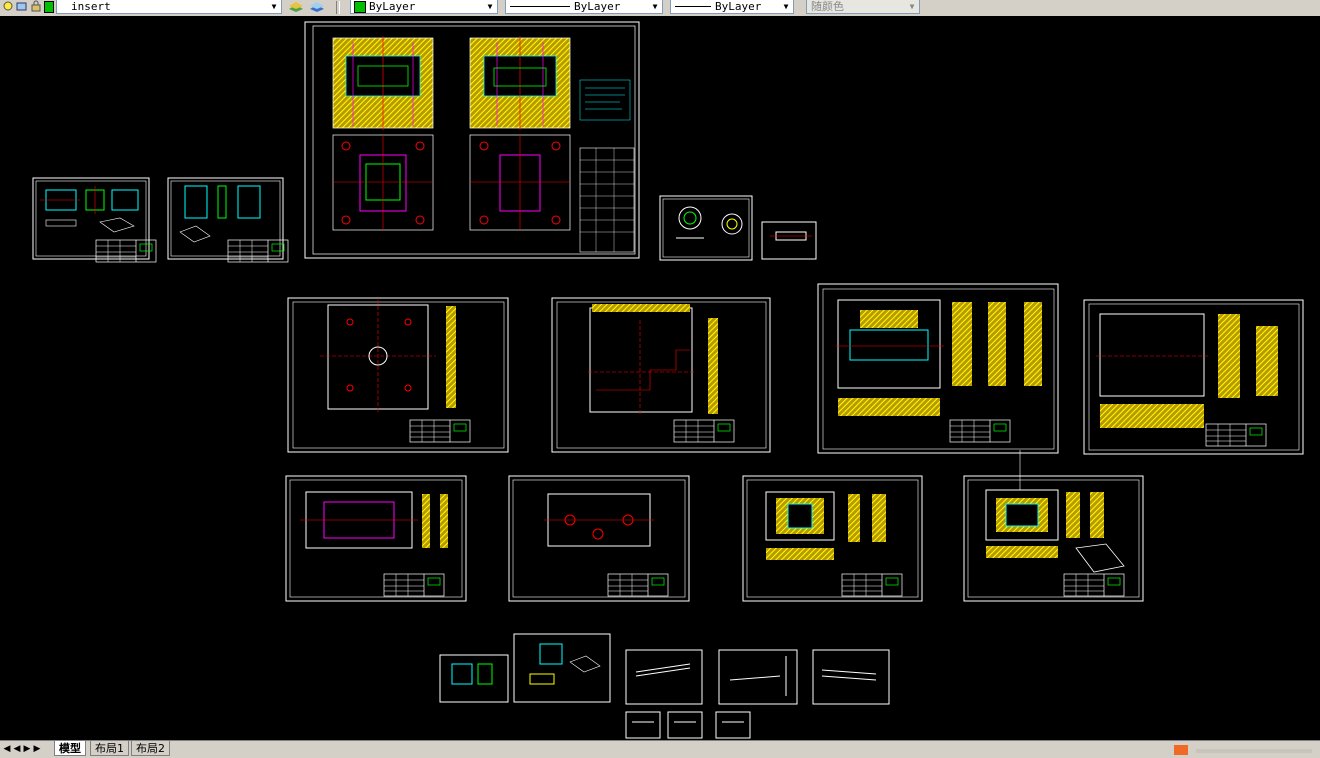 The height and width of the screenshot is (758, 1320). I want to click on lineweight-sample, so click(693, 6).